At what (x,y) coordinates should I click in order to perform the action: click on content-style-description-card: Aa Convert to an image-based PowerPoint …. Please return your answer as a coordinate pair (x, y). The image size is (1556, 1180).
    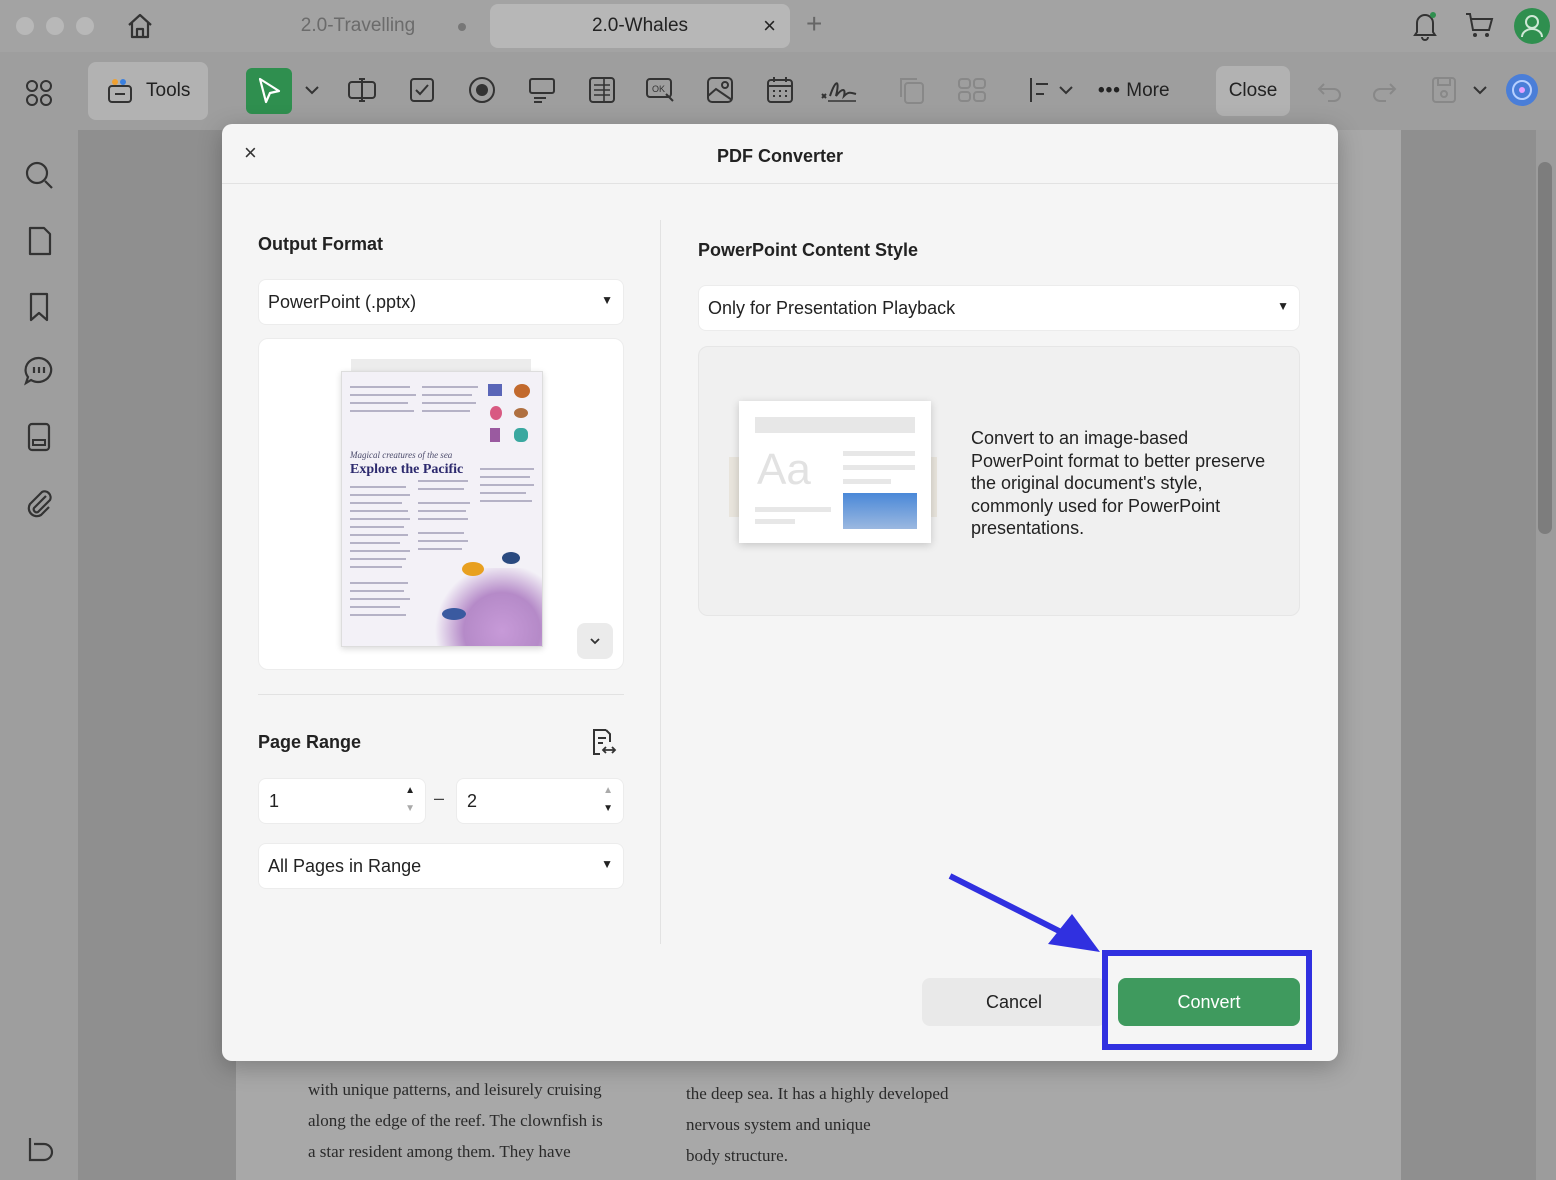
    Looking at the image, I should click on (999, 481).